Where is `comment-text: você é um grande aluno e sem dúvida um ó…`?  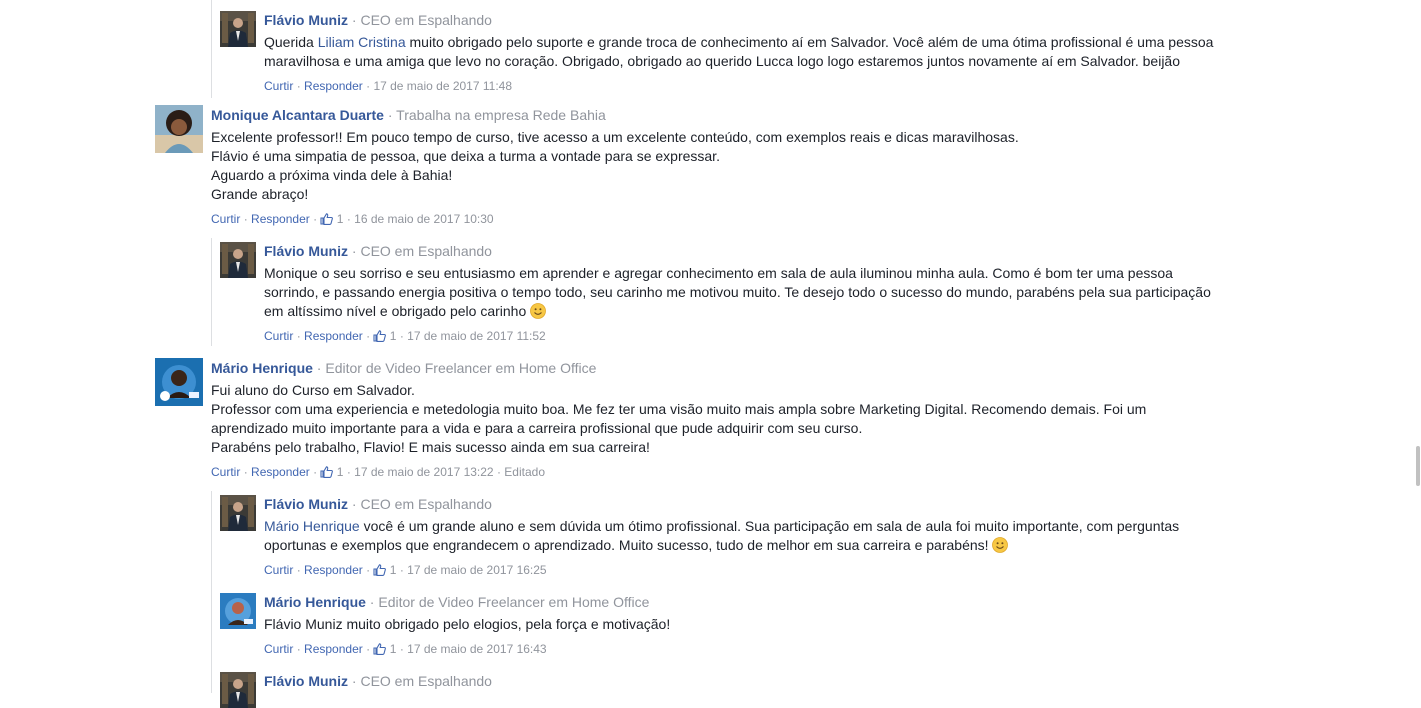 comment-text: você é um grande aluno e sem dúvida um ó… is located at coordinates (769, 526).